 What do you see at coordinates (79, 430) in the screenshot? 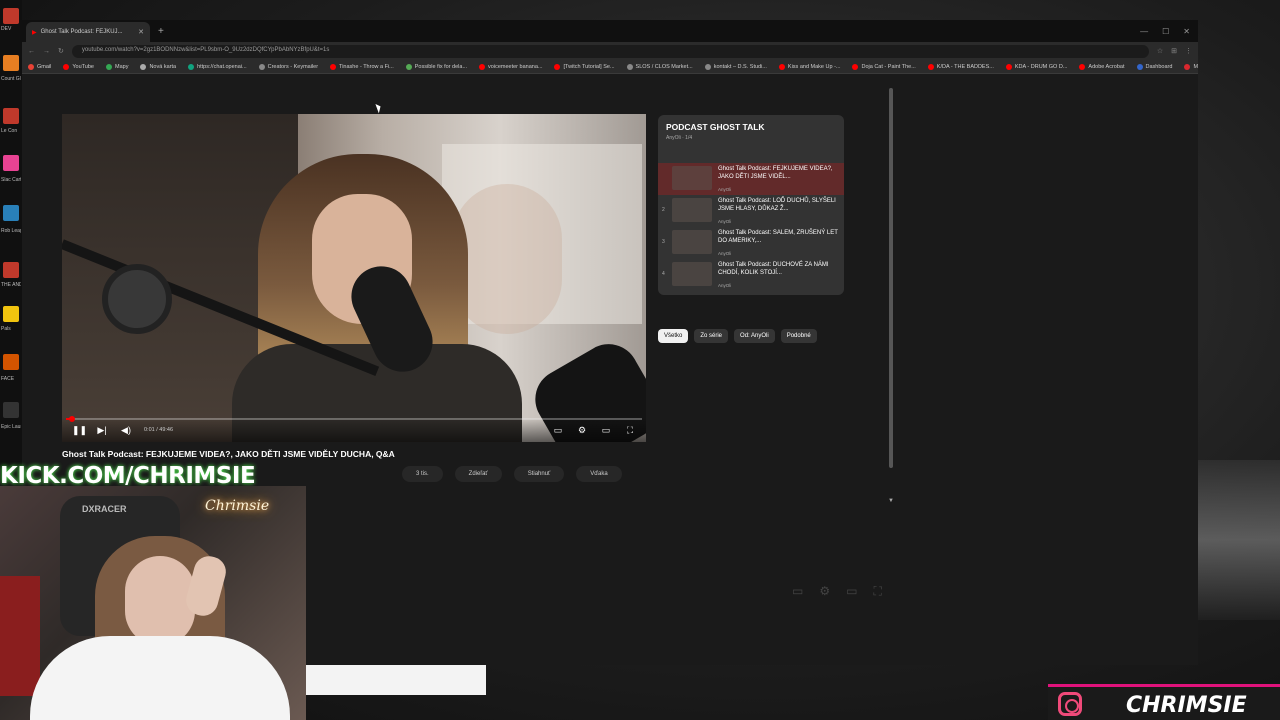
I see `pause-icon: ❚❚` at bounding box center [79, 430].